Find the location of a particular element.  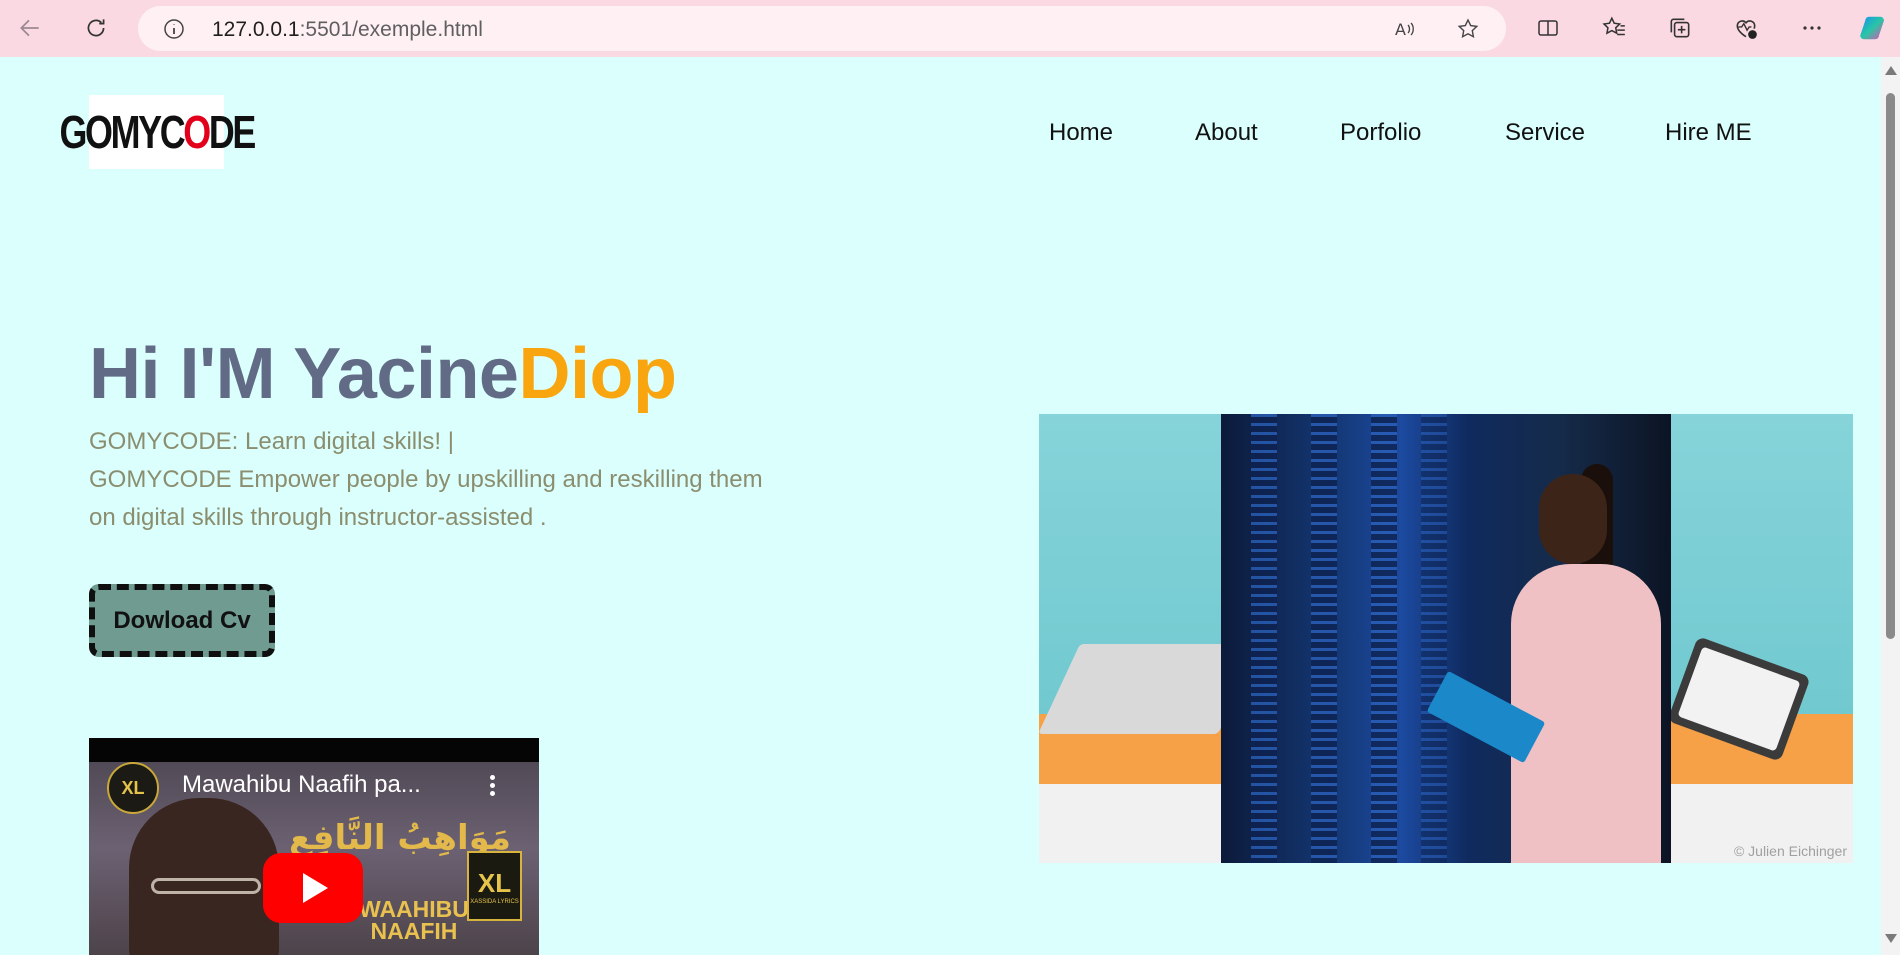

collections-icon is located at coordinates (1680, 28).